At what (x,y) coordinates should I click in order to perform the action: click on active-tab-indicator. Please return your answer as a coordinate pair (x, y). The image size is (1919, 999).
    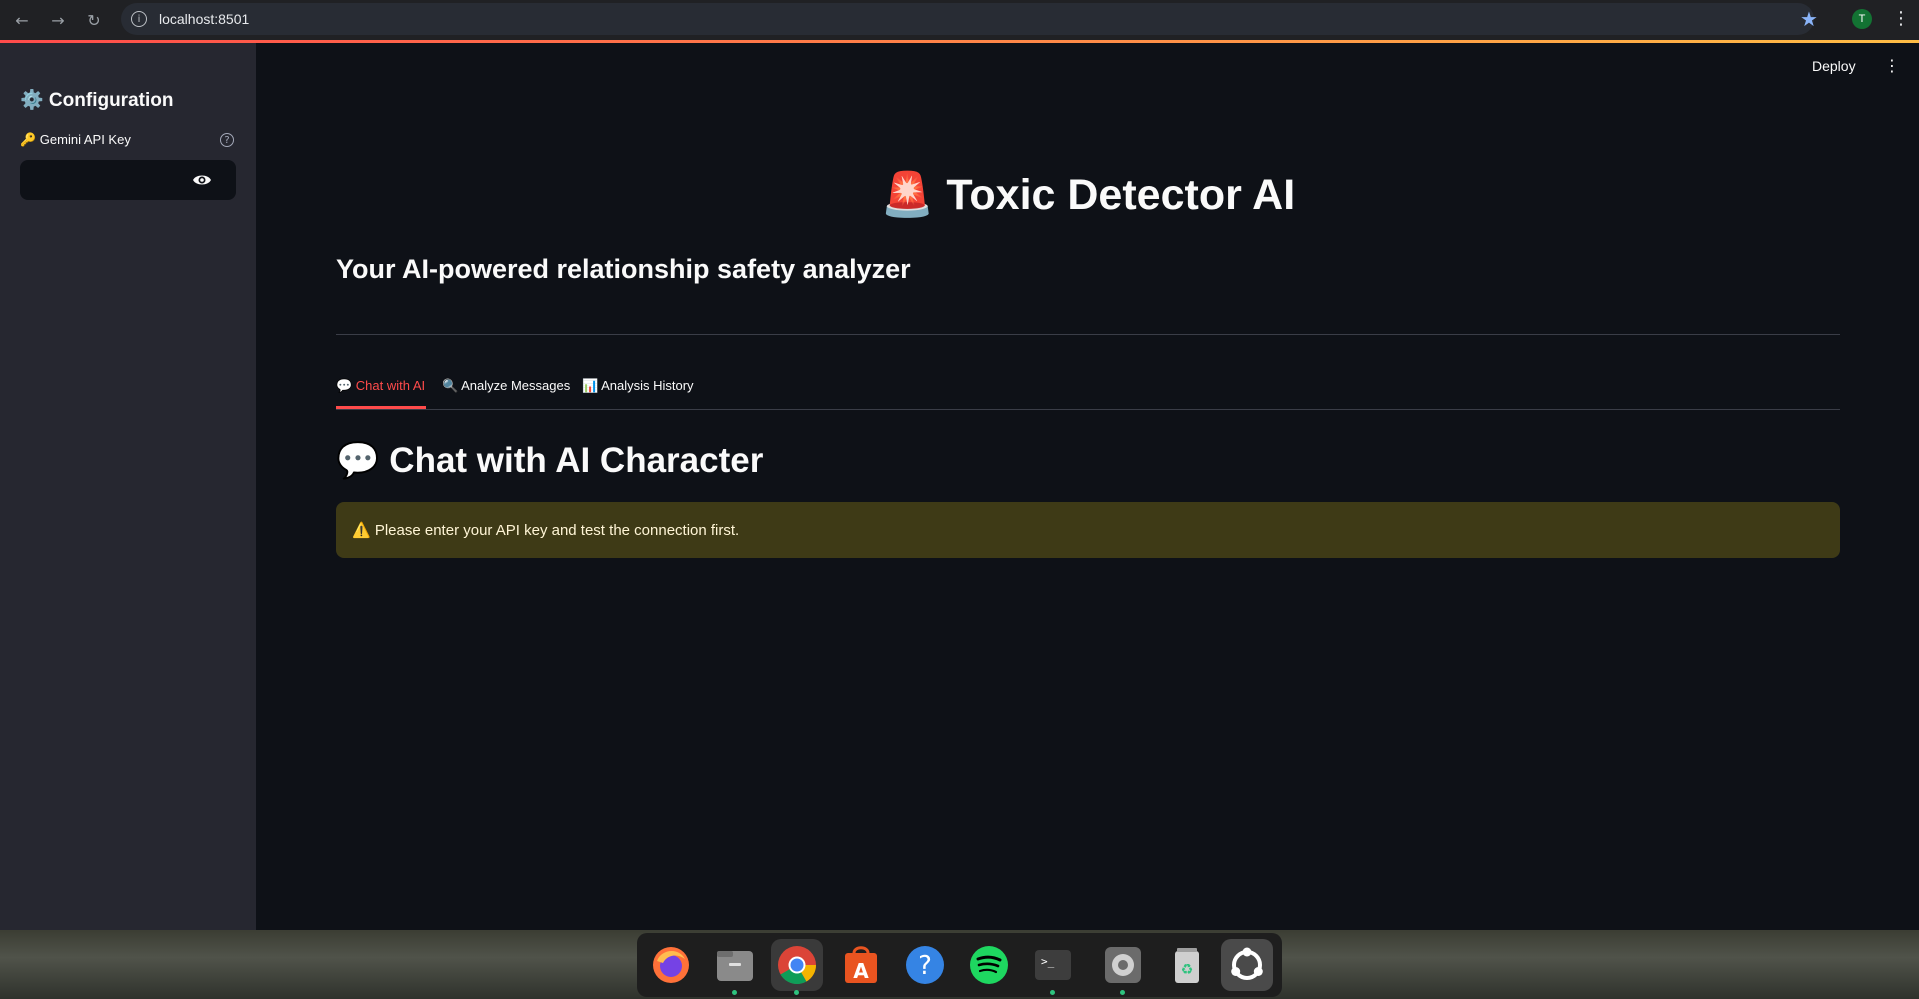
    Looking at the image, I should click on (381, 407).